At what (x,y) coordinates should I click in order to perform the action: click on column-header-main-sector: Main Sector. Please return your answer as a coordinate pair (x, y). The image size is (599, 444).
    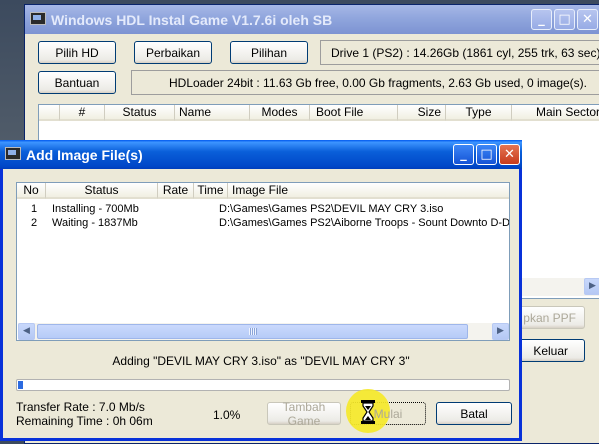
    Looking at the image, I should click on (555, 113).